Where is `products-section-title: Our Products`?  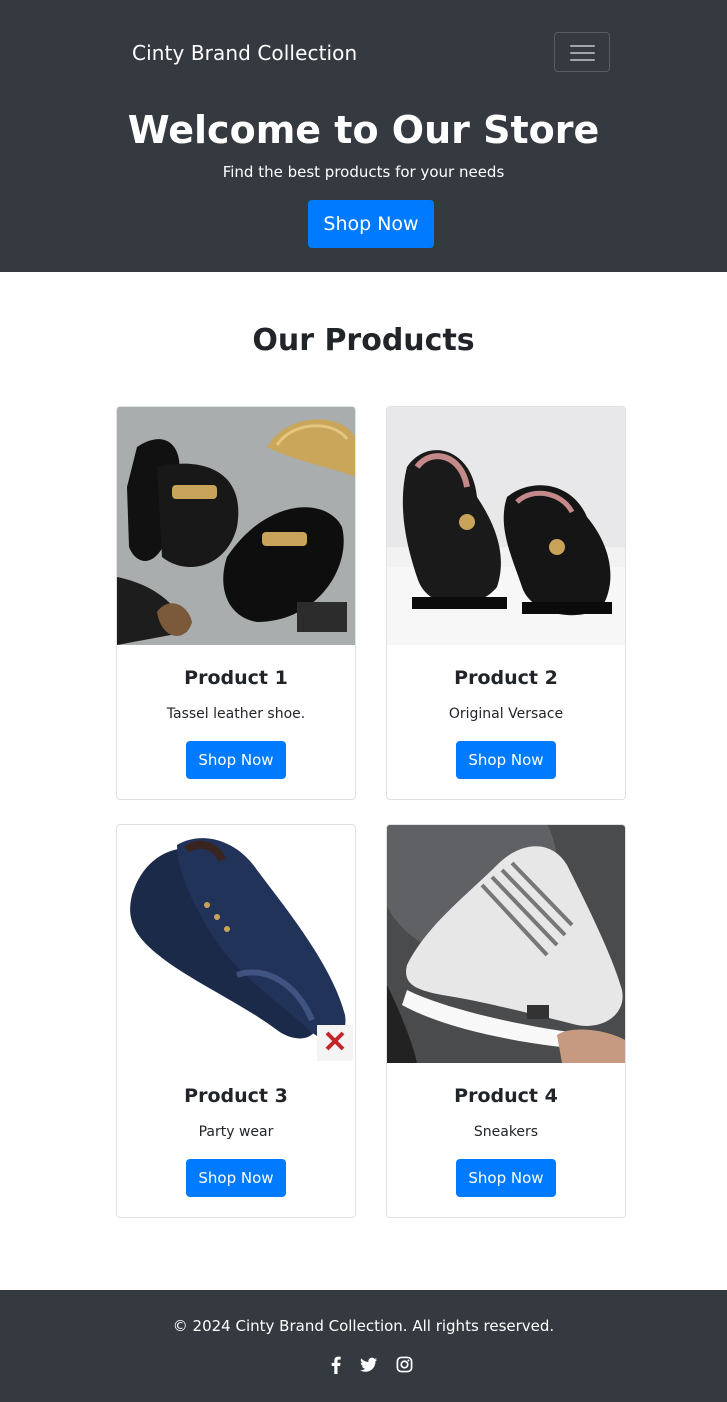 products-section-title: Our Products is located at coordinates (363, 340).